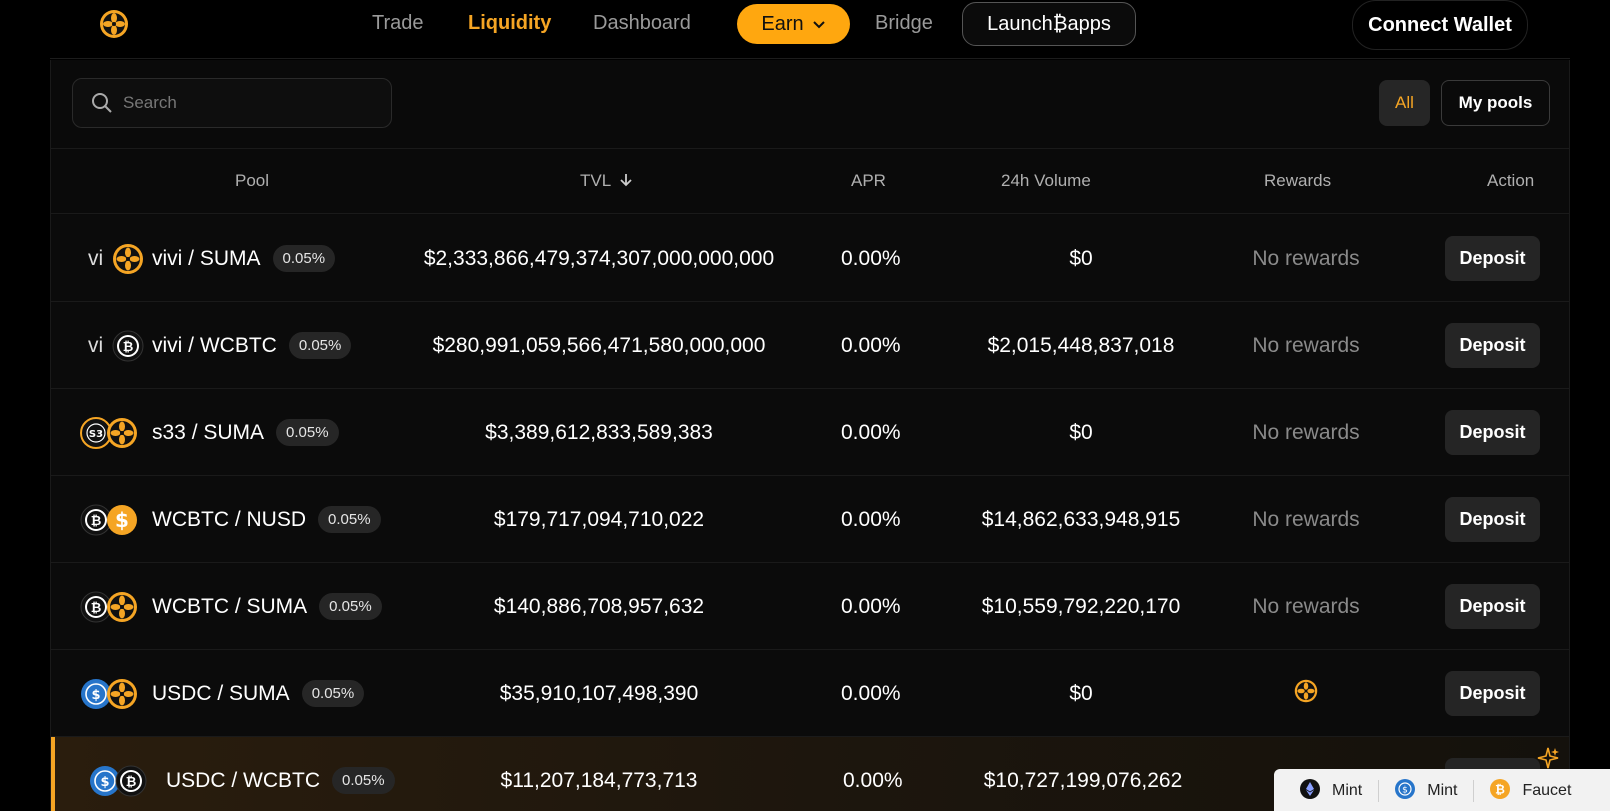 Image resolution: width=1610 pixels, height=811 pixels. I want to click on tvl-value: $179,717,094,710,022, so click(599, 519).